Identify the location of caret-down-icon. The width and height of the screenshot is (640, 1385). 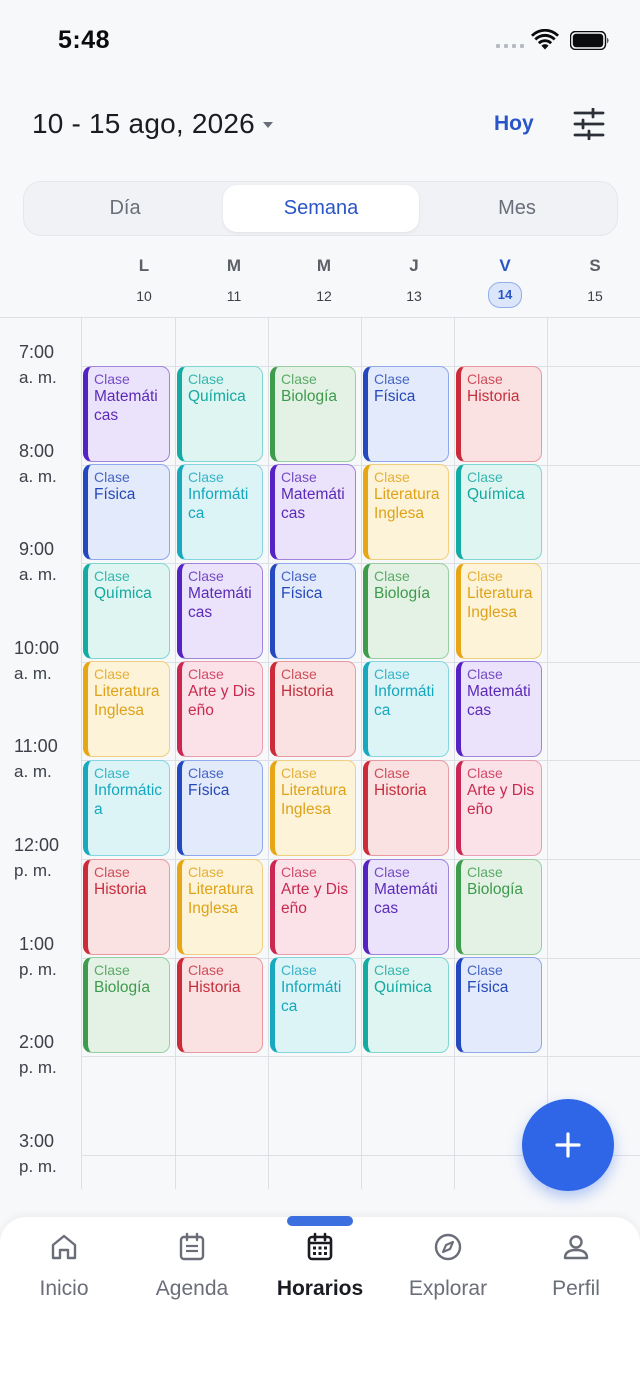
(268, 125).